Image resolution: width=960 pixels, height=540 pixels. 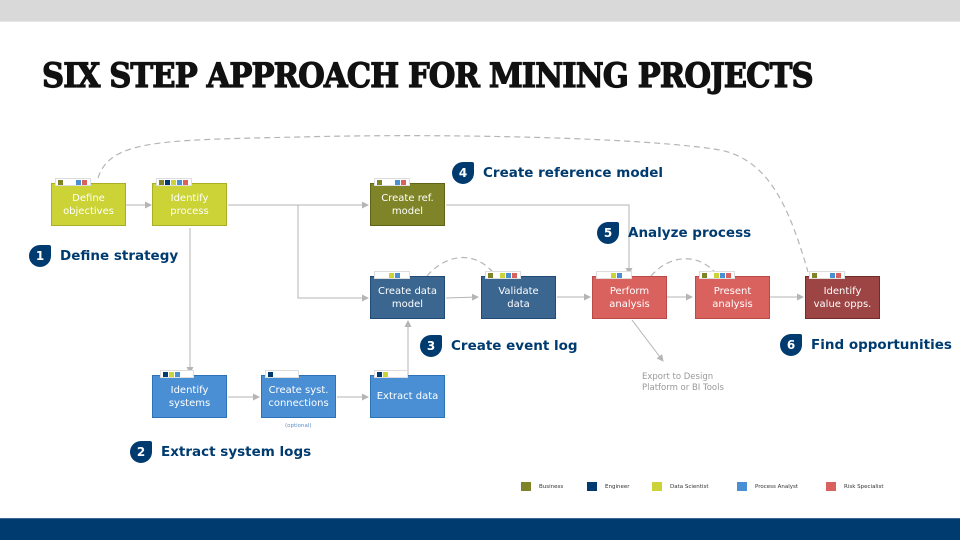 I want to click on edge-identify-datamodel, so click(x=333, y=253).